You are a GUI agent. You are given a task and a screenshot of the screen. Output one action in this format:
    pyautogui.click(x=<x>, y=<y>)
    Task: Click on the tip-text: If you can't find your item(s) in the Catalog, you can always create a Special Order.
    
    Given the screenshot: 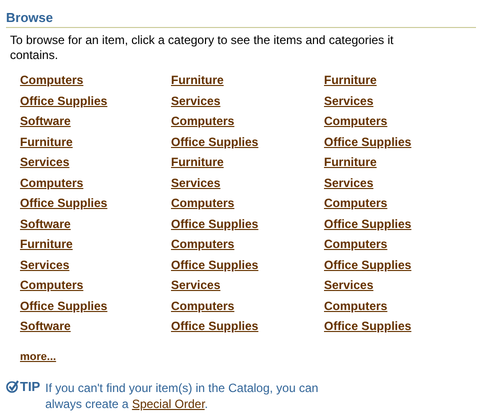 What is the action you would take?
    pyautogui.click(x=182, y=396)
    